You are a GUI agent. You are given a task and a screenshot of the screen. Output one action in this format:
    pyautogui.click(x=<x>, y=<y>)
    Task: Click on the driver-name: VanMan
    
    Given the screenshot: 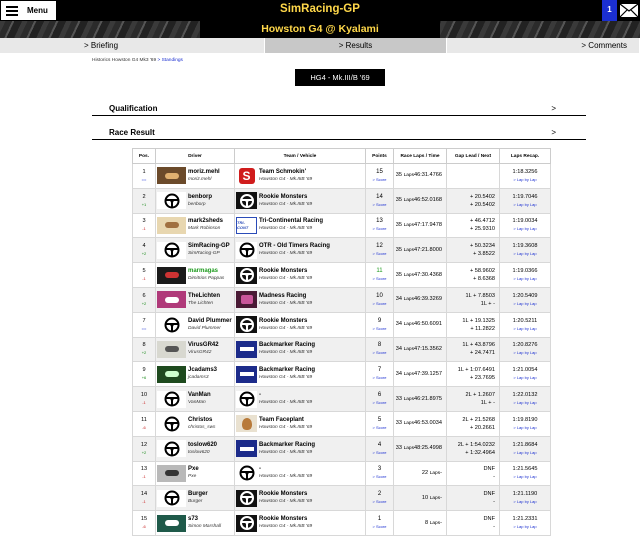 What is the action you would take?
    pyautogui.click(x=199, y=395)
    